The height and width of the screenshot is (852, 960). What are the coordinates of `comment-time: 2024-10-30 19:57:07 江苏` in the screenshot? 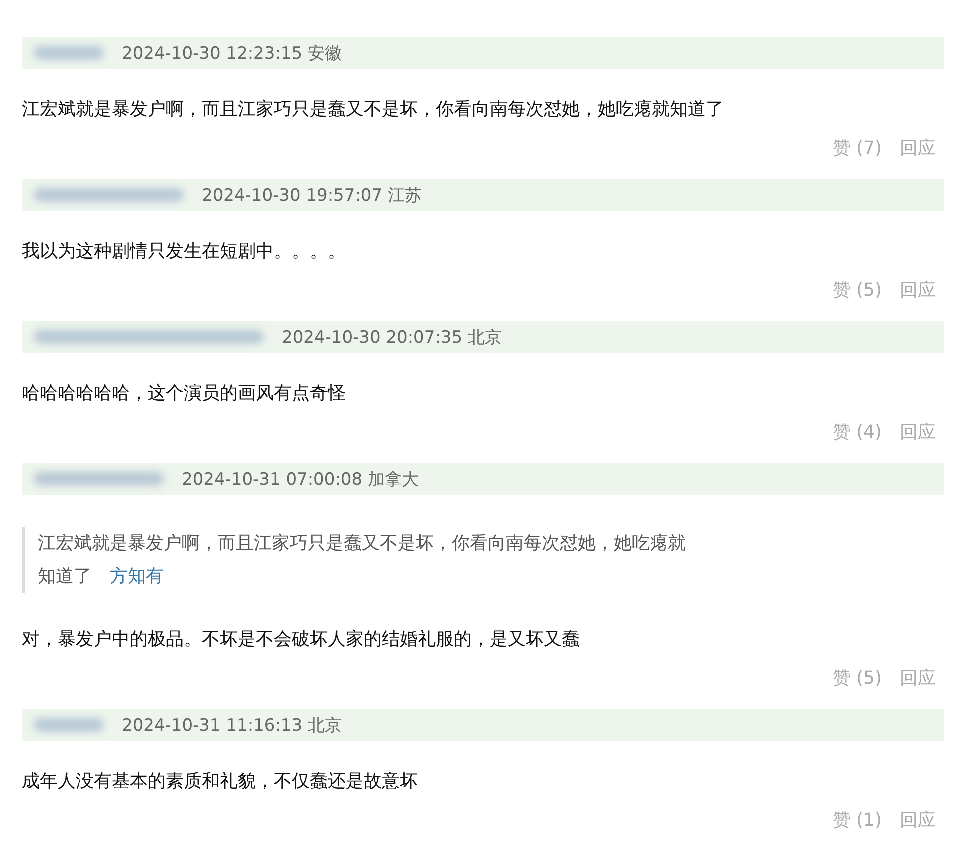 It's located at (312, 195).